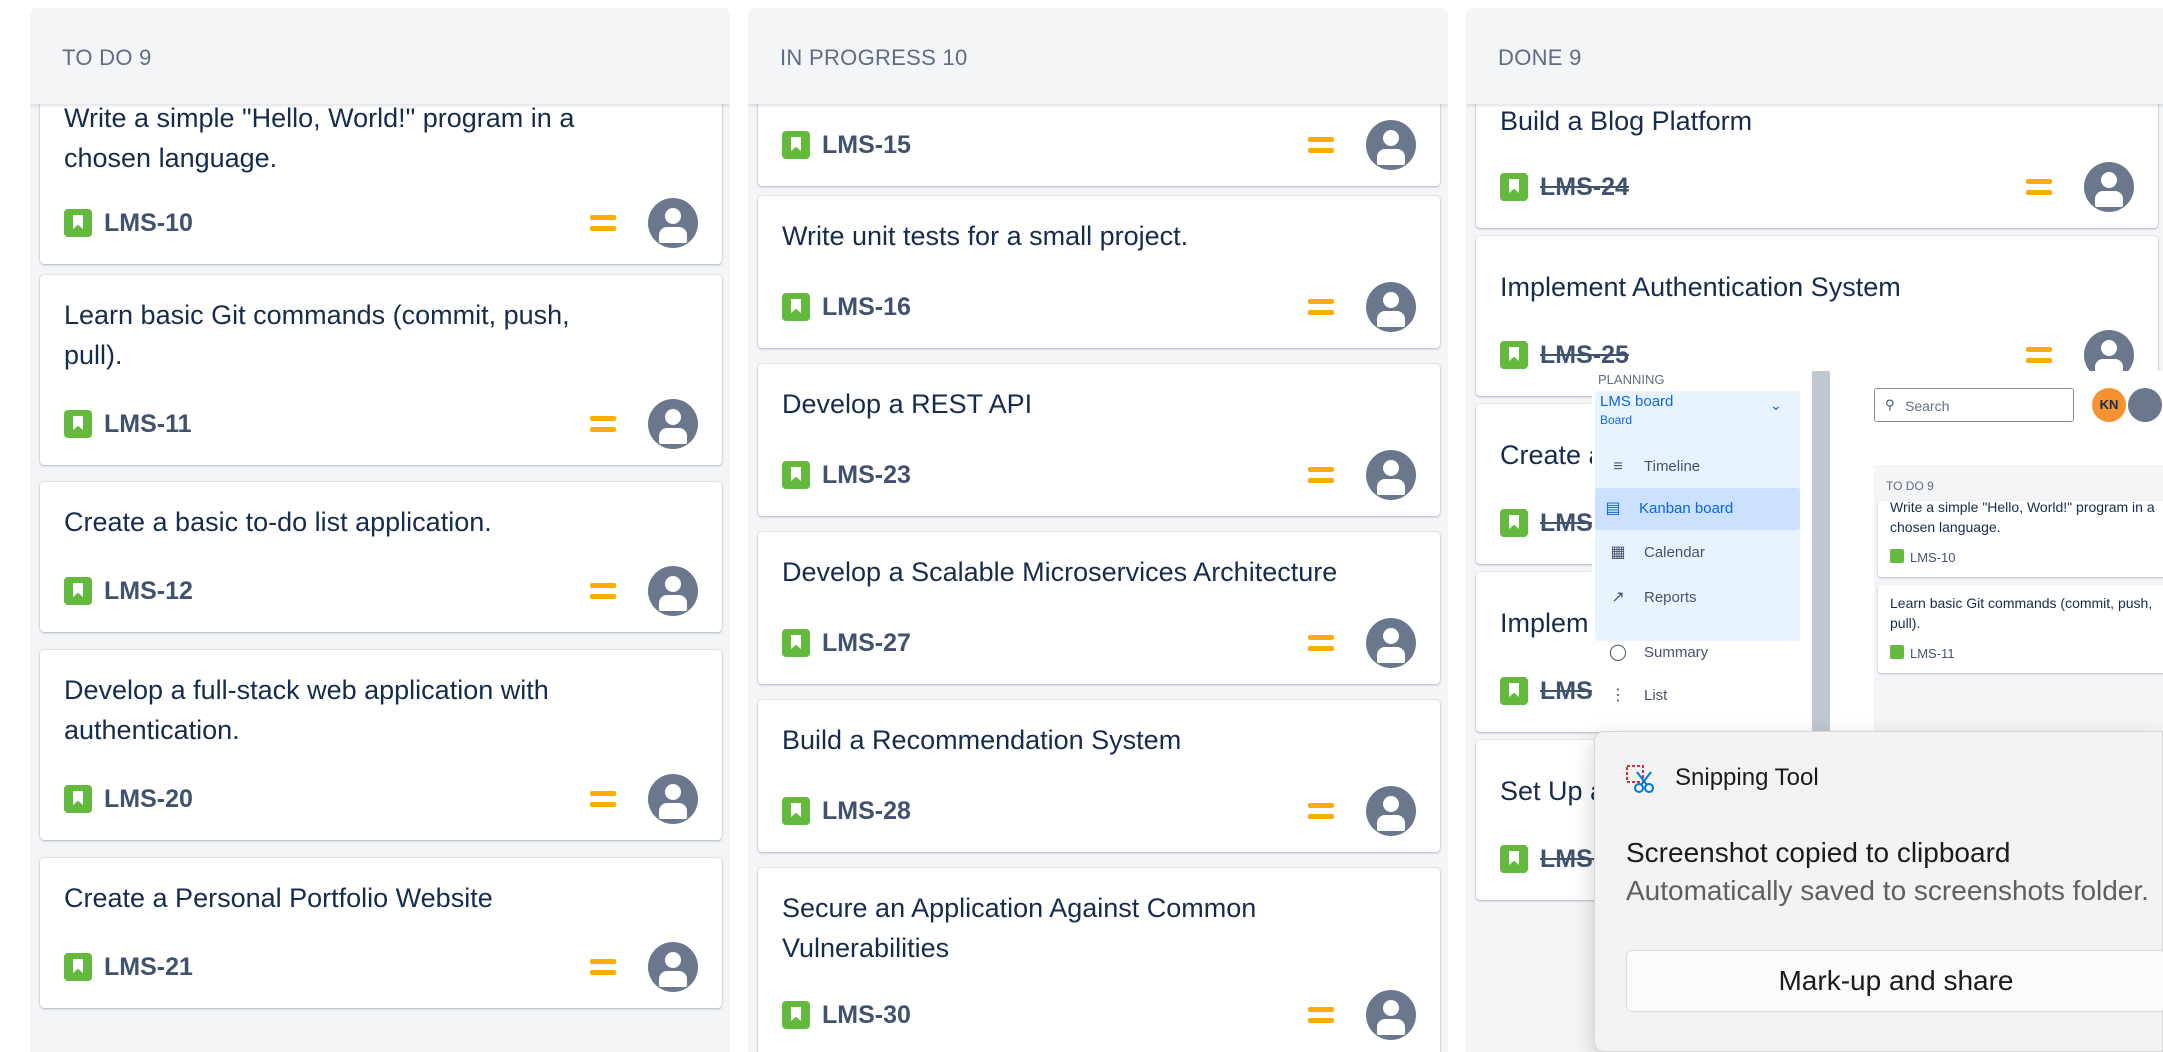 This screenshot has width=2163, height=1052. I want to click on list-icon: ⋮, so click(1618, 695).